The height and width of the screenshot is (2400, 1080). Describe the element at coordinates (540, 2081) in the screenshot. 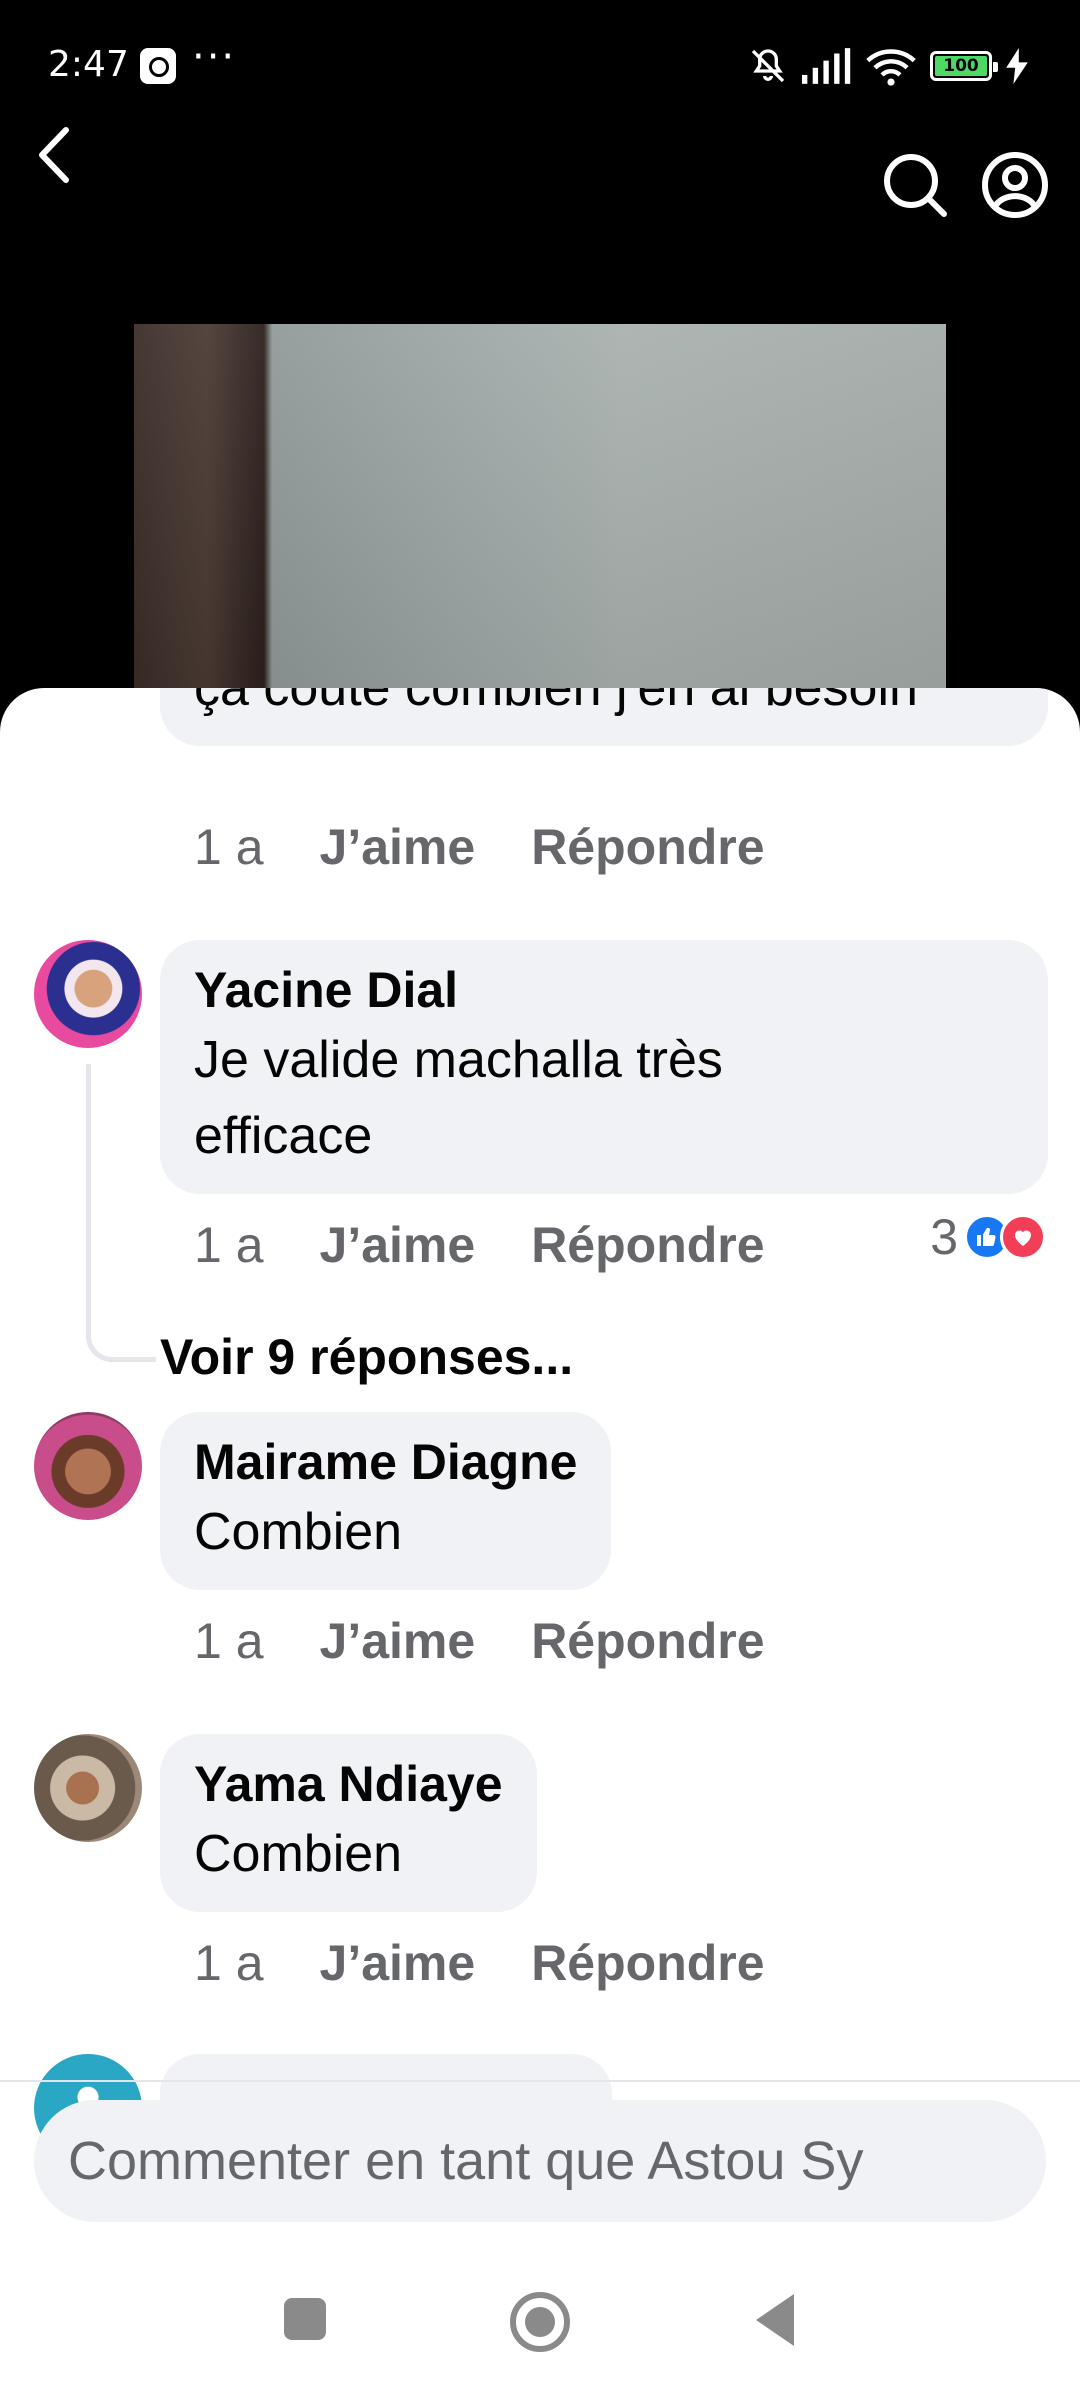

I see `composer-divider` at that location.